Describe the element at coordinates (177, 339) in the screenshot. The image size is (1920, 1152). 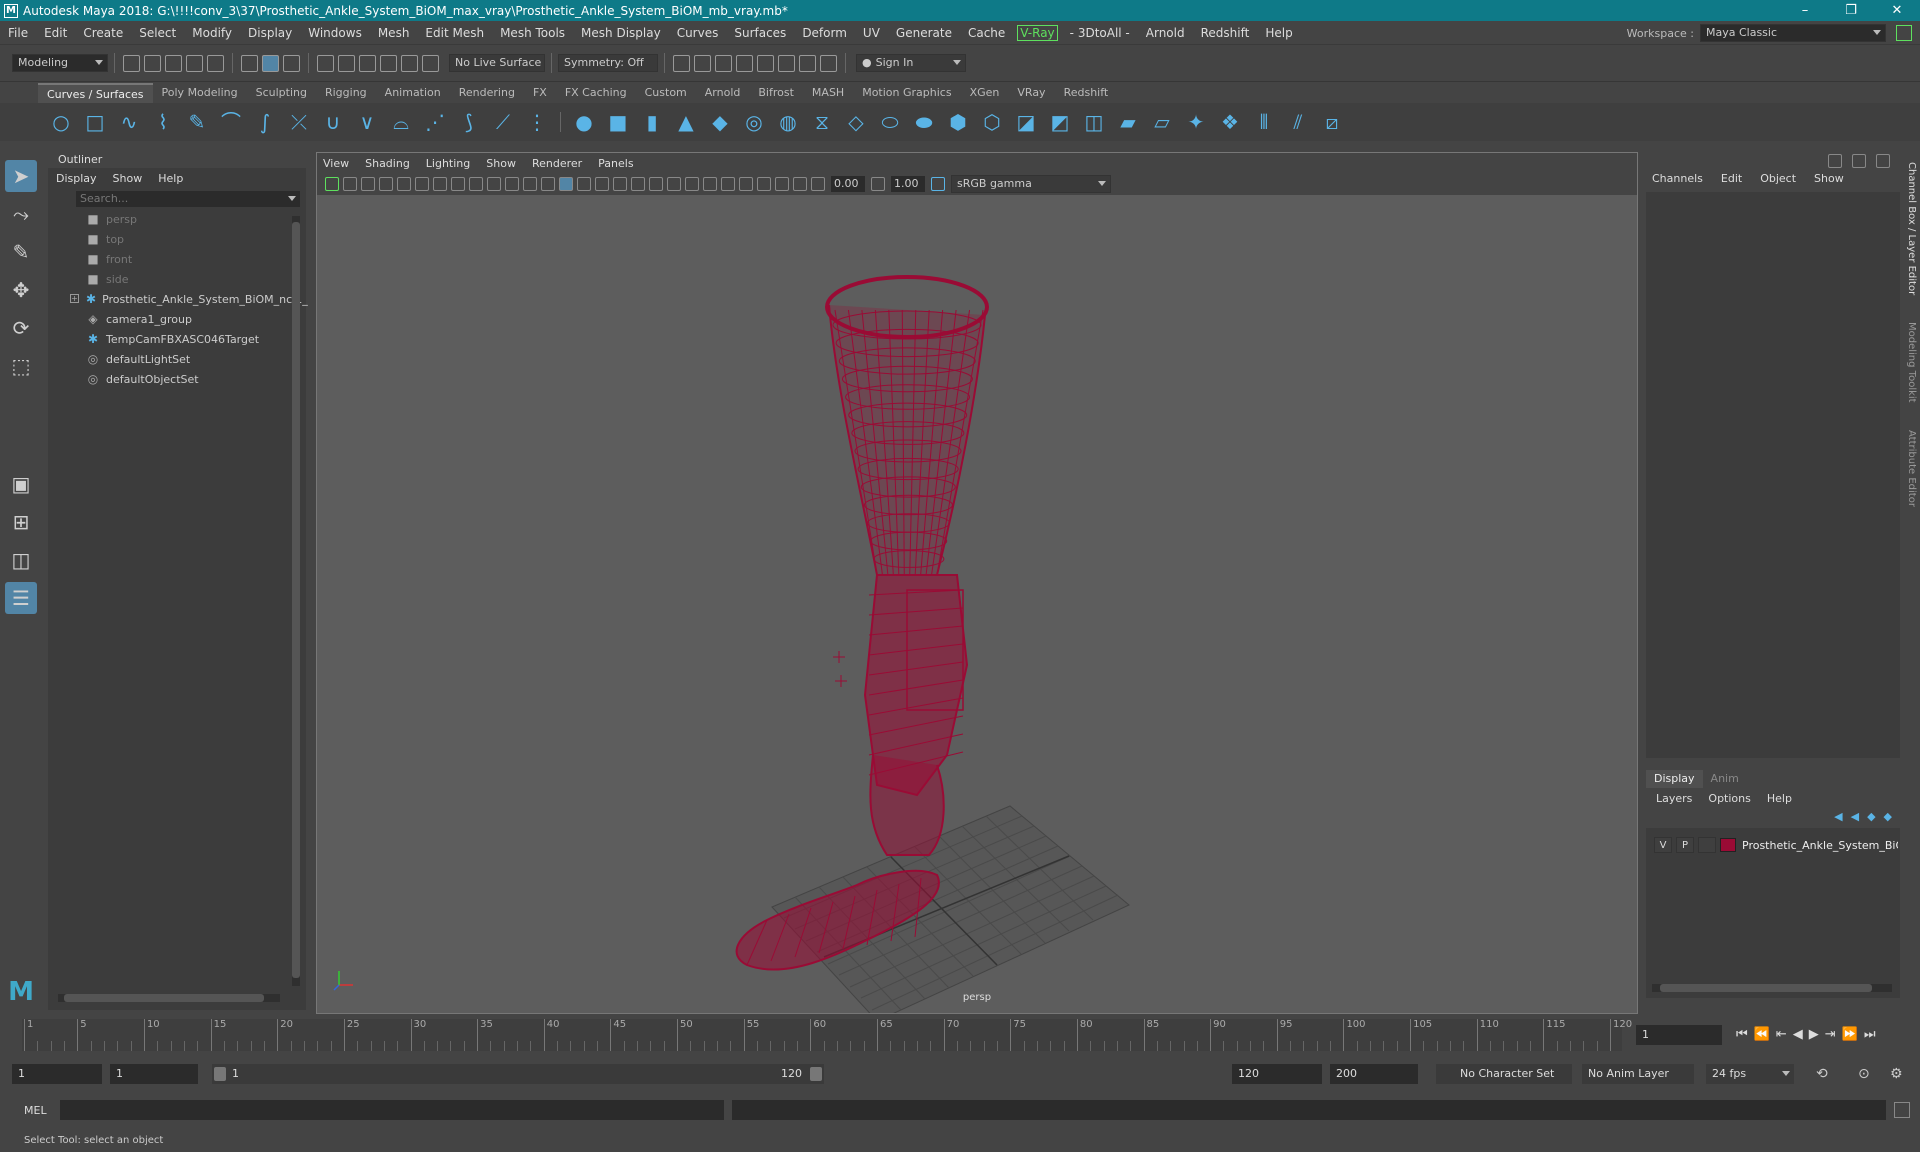
I see `outliner-item: ✱ TempCamFBXASC046Target` at that location.